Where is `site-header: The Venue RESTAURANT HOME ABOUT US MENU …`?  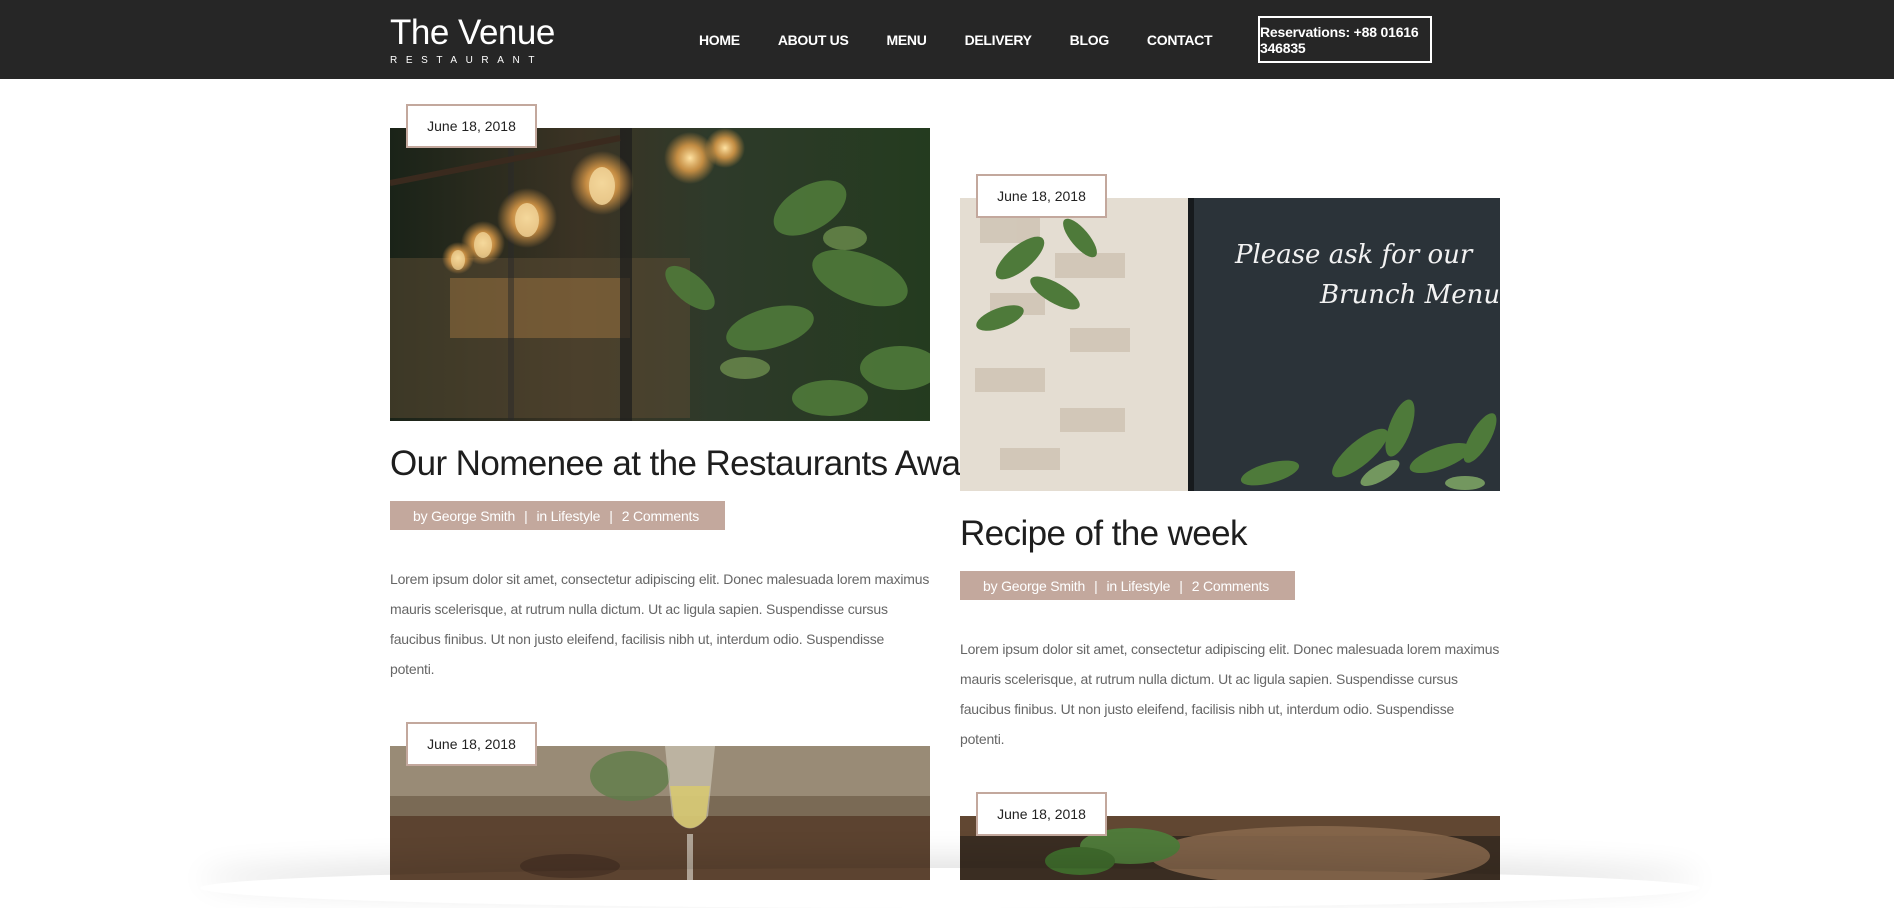 site-header: The Venue RESTAURANT HOME ABOUT US MENU … is located at coordinates (947, 39).